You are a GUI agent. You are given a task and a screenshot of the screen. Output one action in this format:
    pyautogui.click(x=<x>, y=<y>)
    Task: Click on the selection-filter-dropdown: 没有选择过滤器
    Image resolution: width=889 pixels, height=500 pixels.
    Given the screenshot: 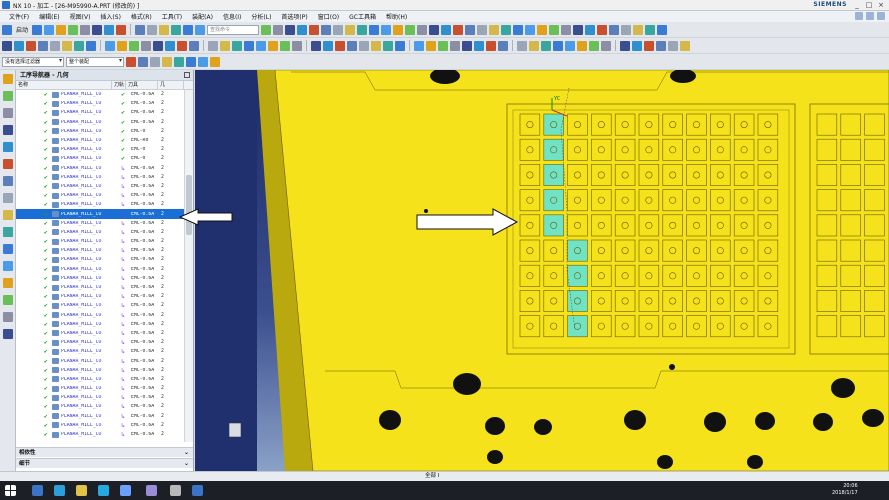 What is the action you would take?
    pyautogui.click(x=33, y=61)
    